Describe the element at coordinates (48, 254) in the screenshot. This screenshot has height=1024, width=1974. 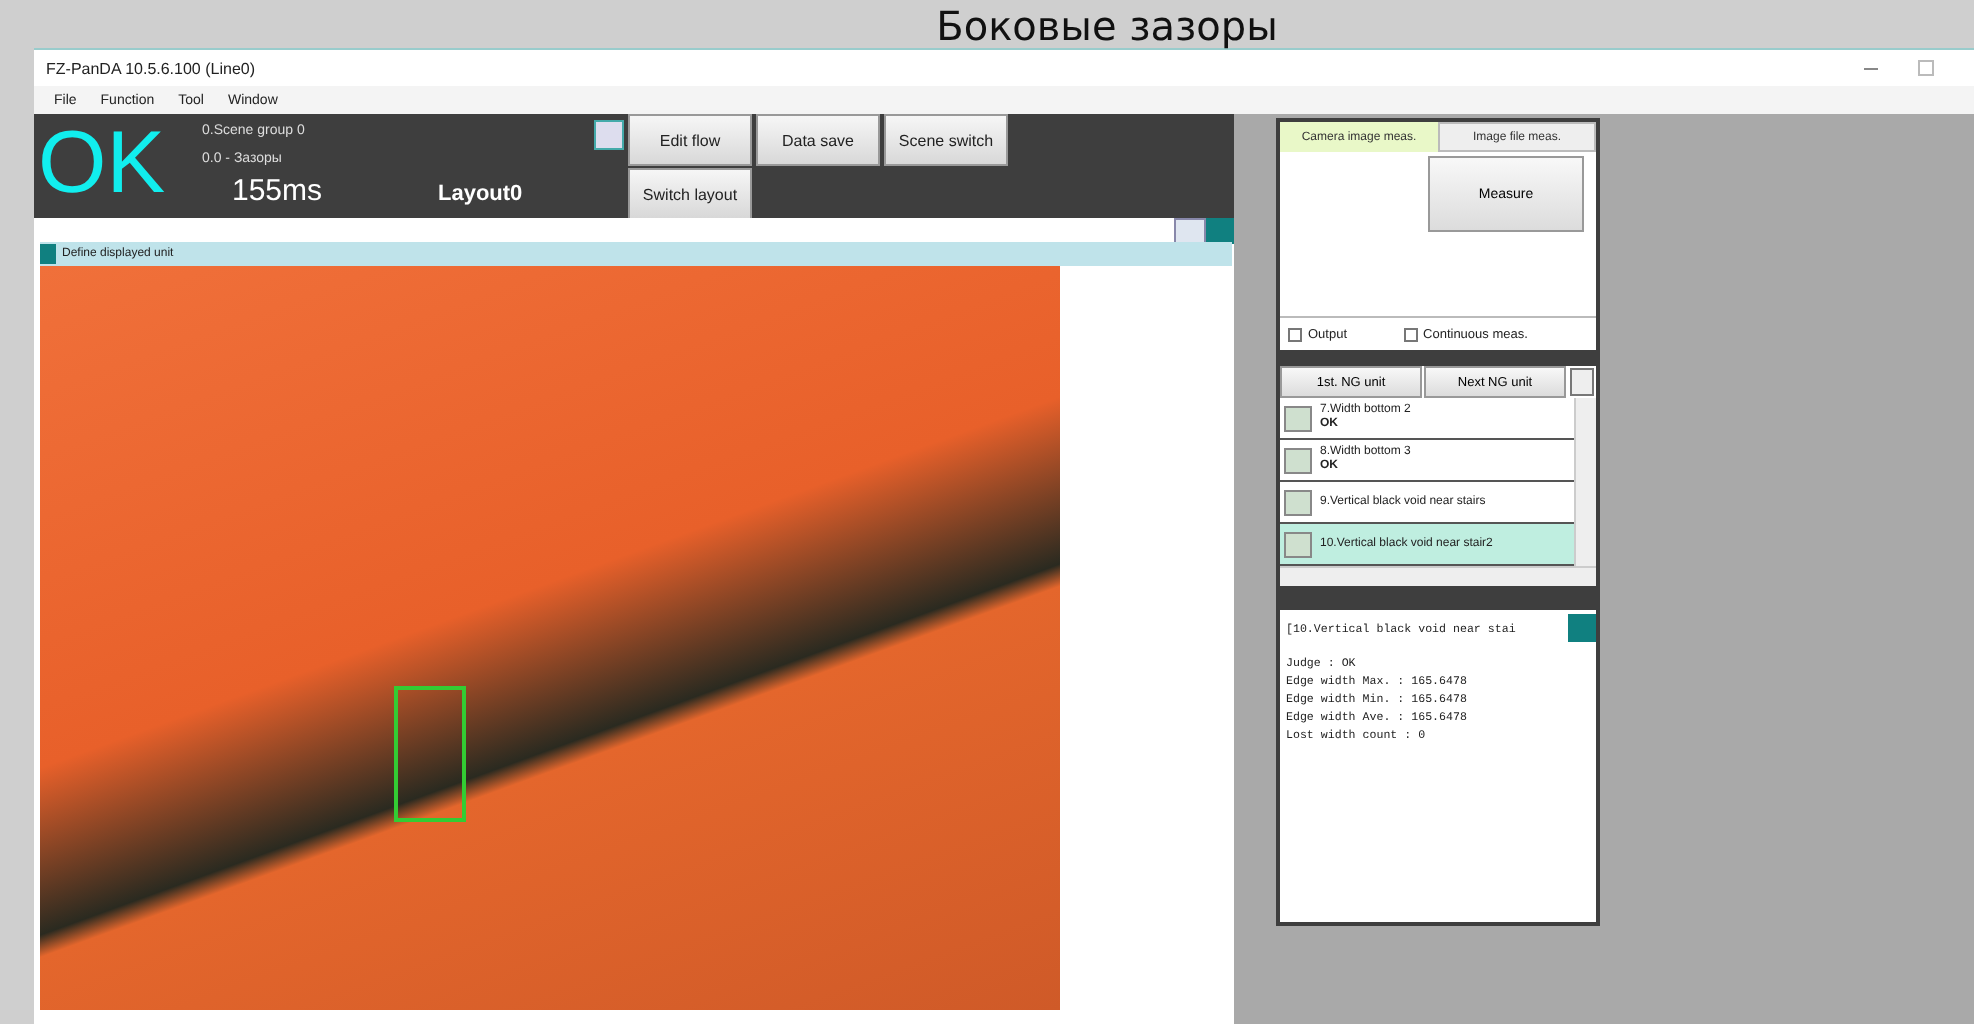
I see `unit-marker-icon` at that location.